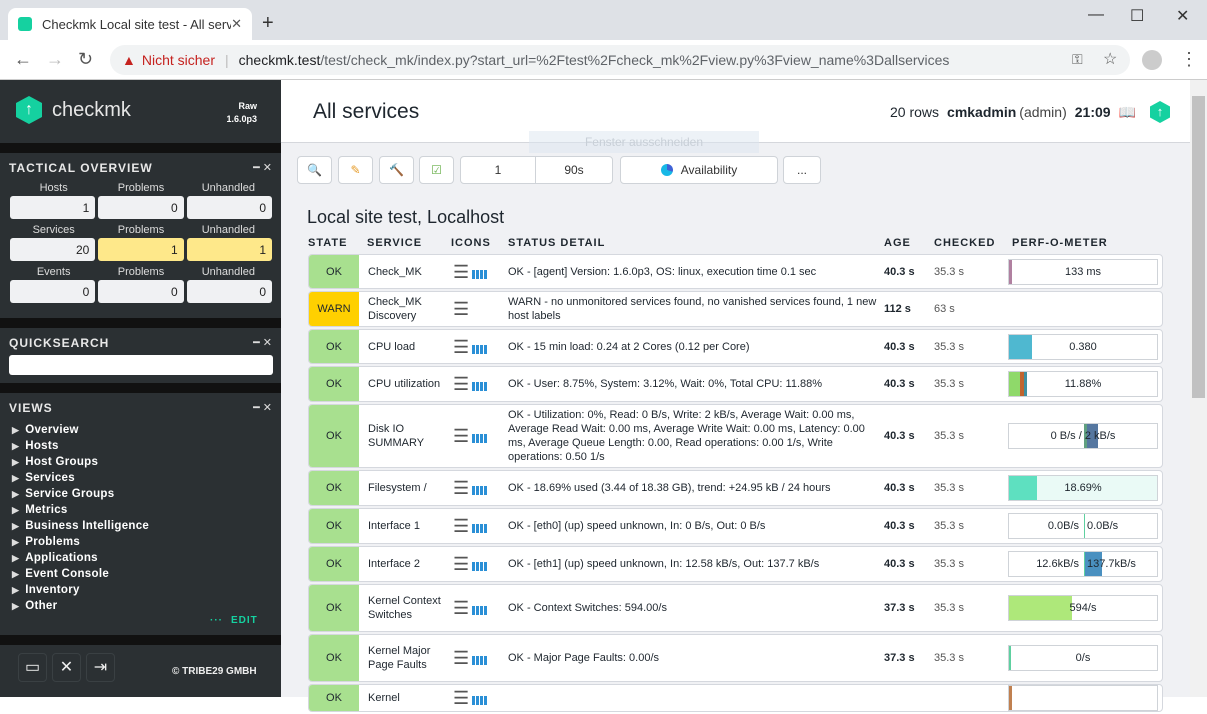 This screenshot has width=1207, height=714. I want to click on commands-button: 🔨, so click(396, 170).